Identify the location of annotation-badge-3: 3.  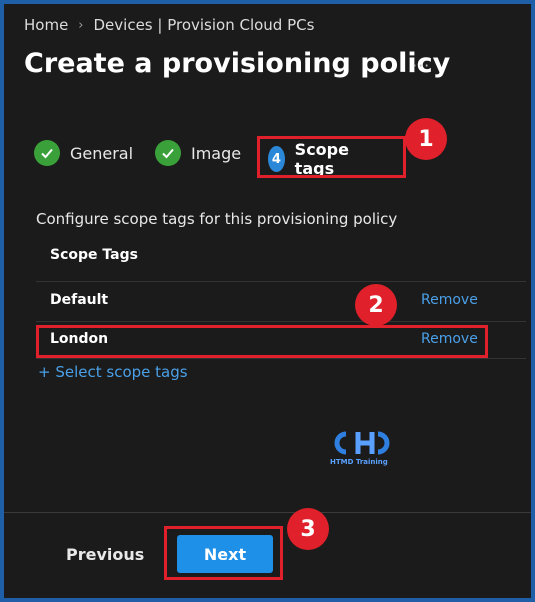
(308, 529).